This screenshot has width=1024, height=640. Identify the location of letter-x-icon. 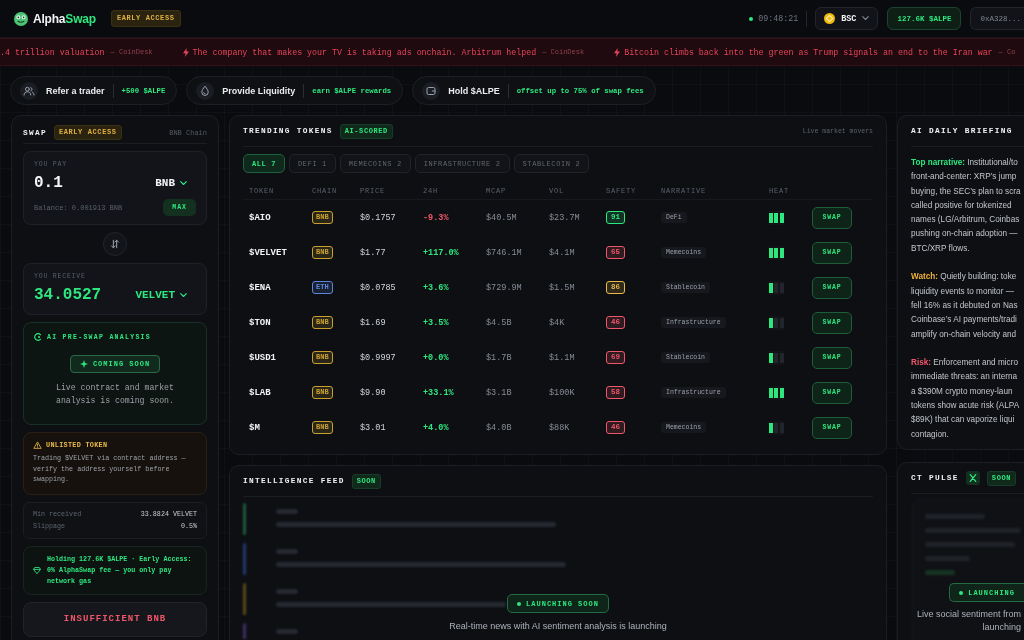
(972, 478).